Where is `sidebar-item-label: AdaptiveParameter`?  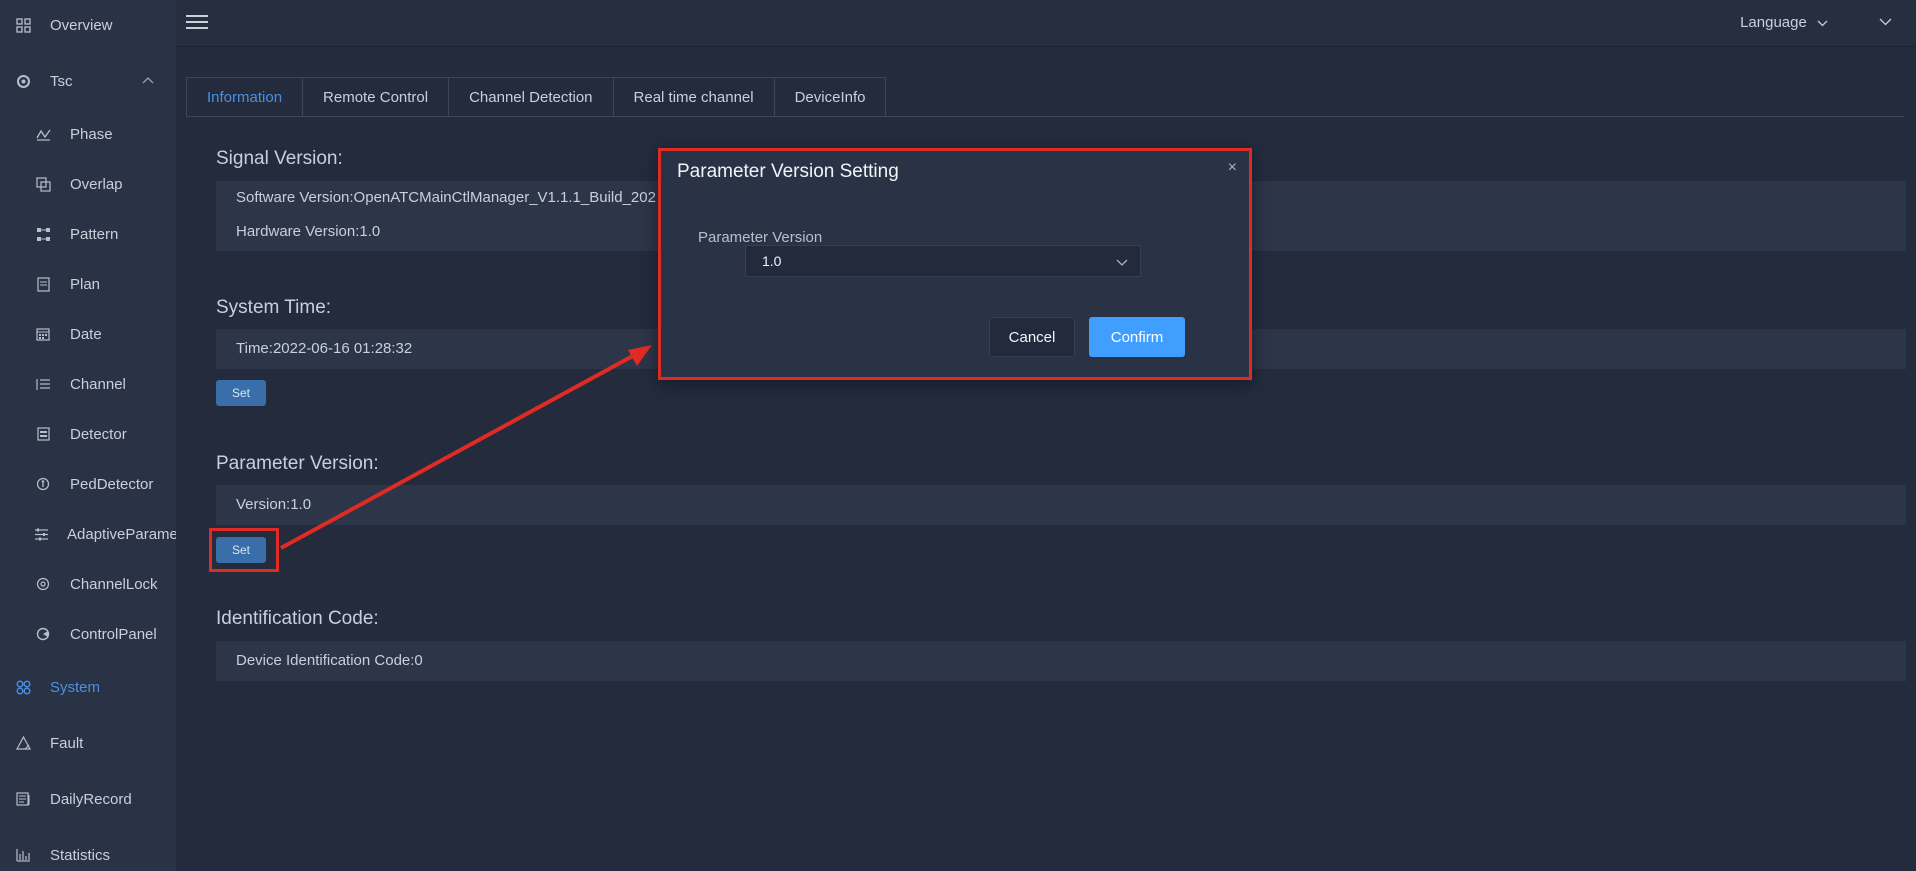 sidebar-item-label: AdaptiveParameter is located at coordinates (121, 534).